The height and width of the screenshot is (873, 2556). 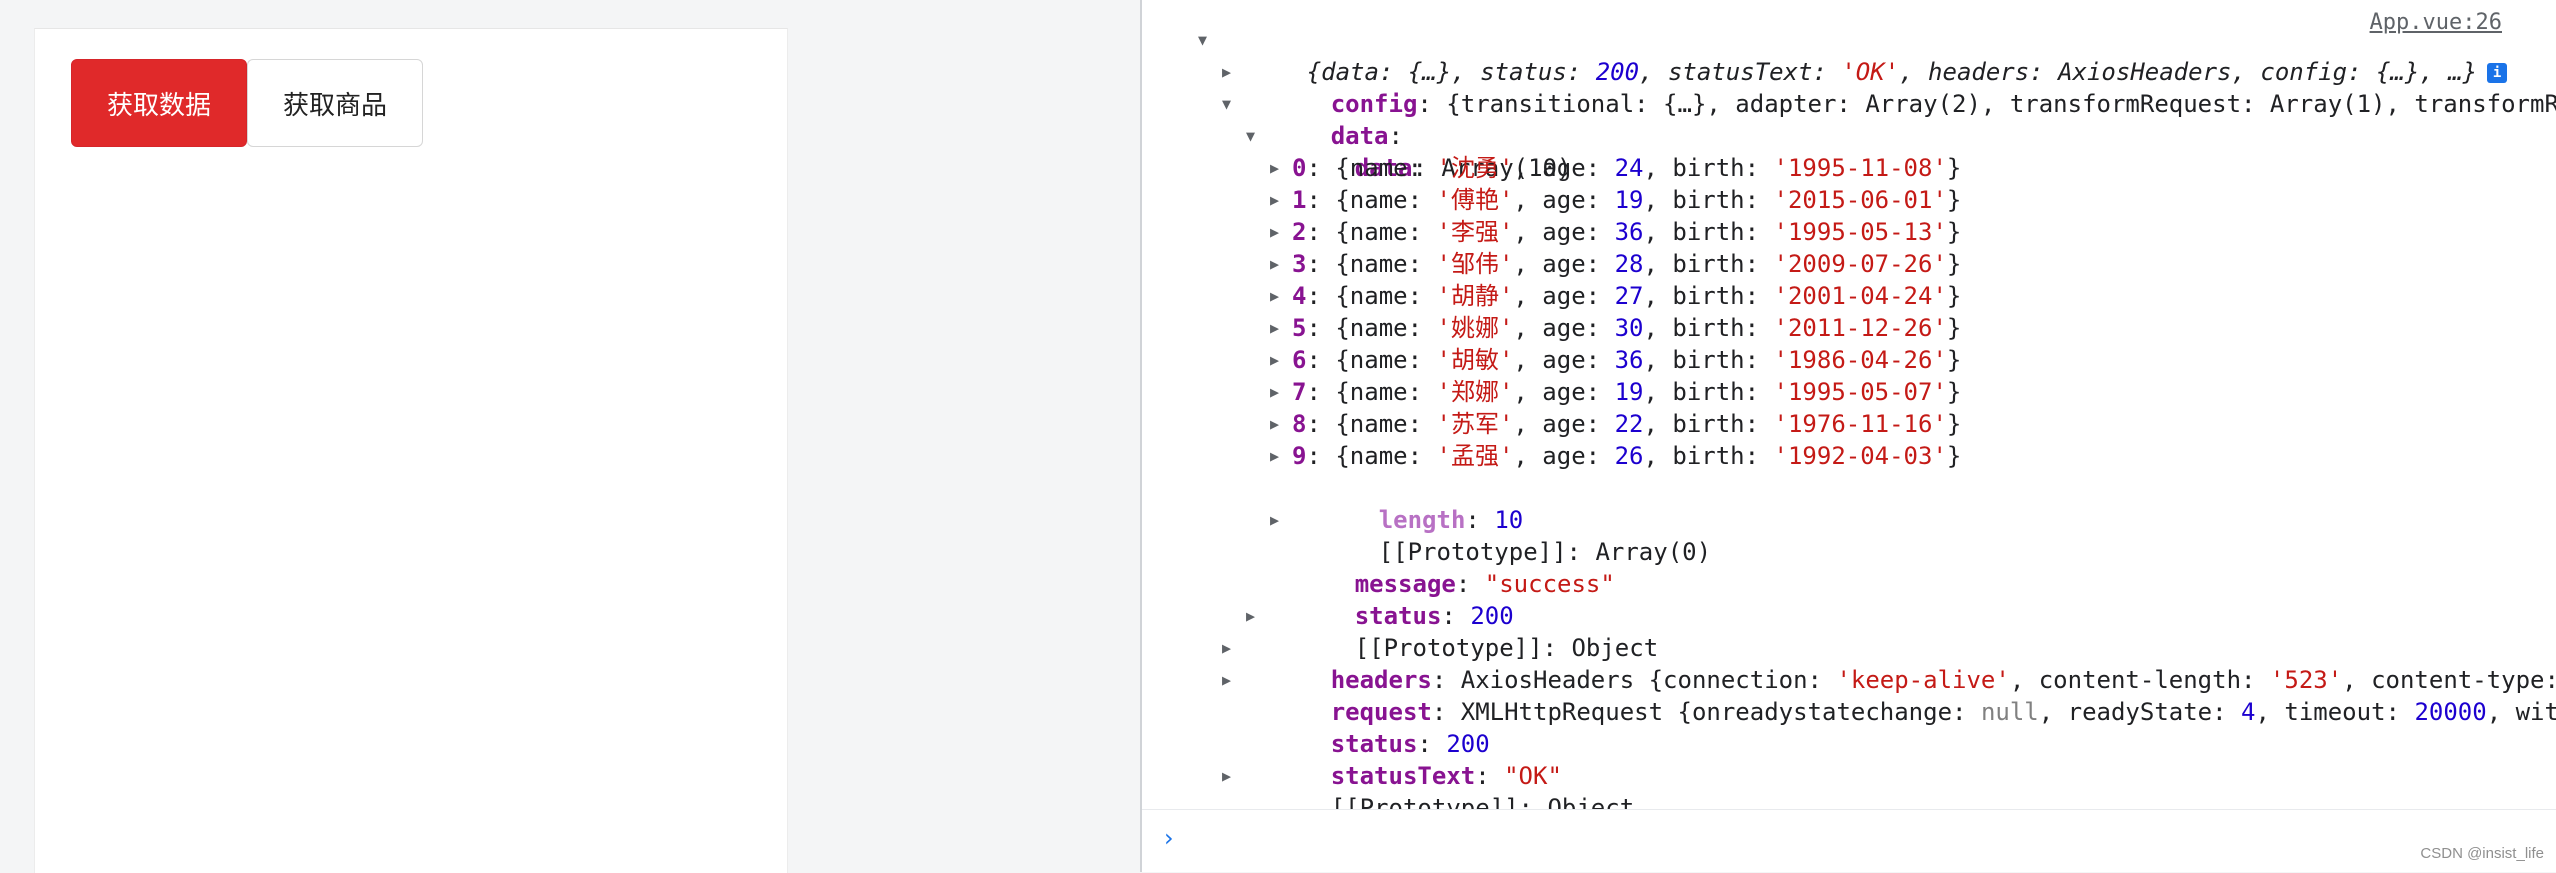 I want to click on property-value: : Object, so click(x=1576, y=802).